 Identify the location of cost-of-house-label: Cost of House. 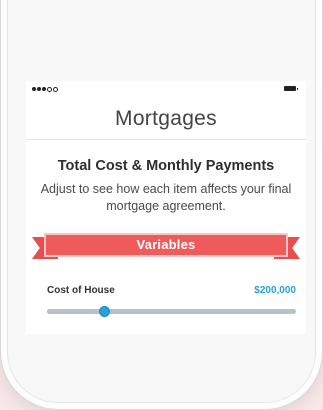
(81, 290).